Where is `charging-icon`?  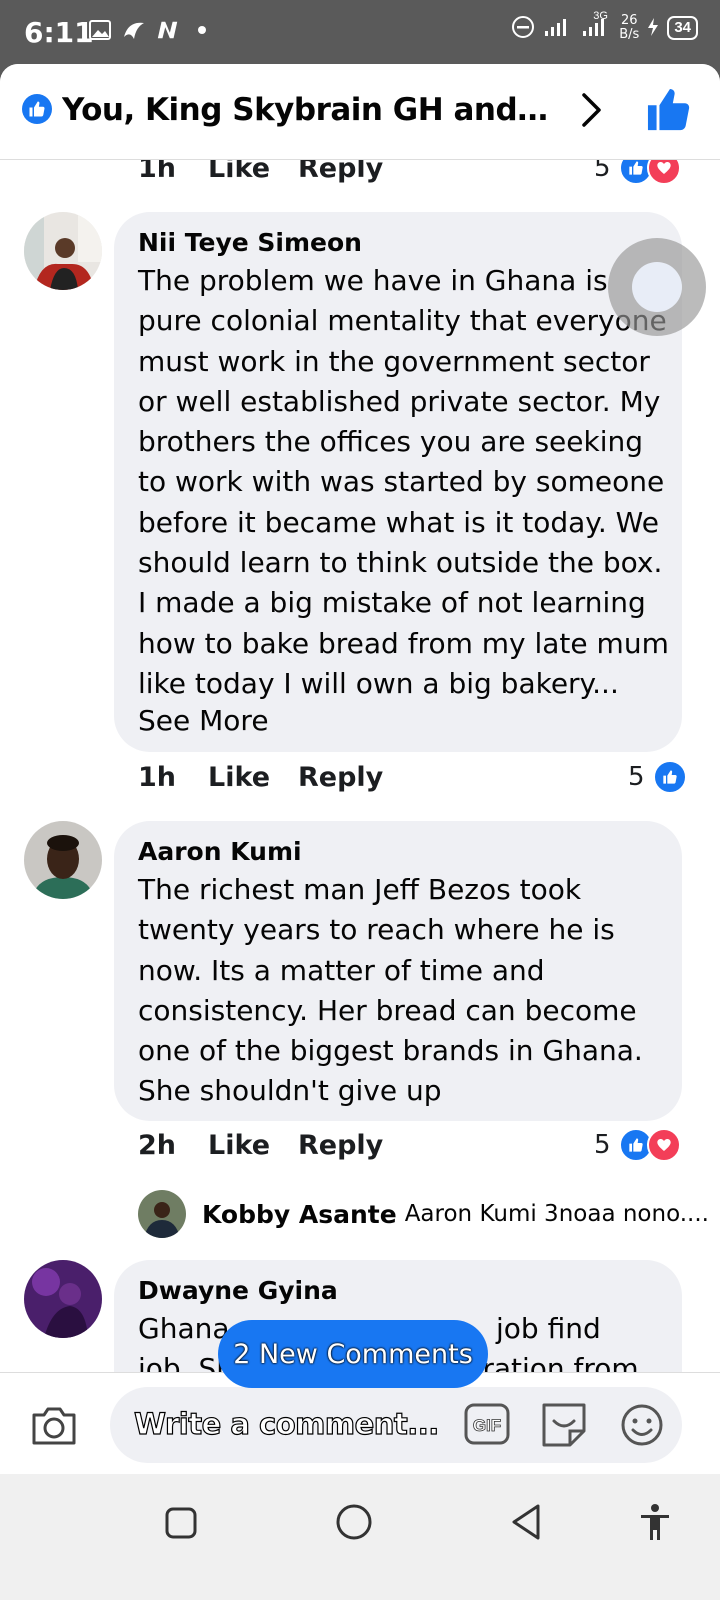
charging-icon is located at coordinates (653, 28).